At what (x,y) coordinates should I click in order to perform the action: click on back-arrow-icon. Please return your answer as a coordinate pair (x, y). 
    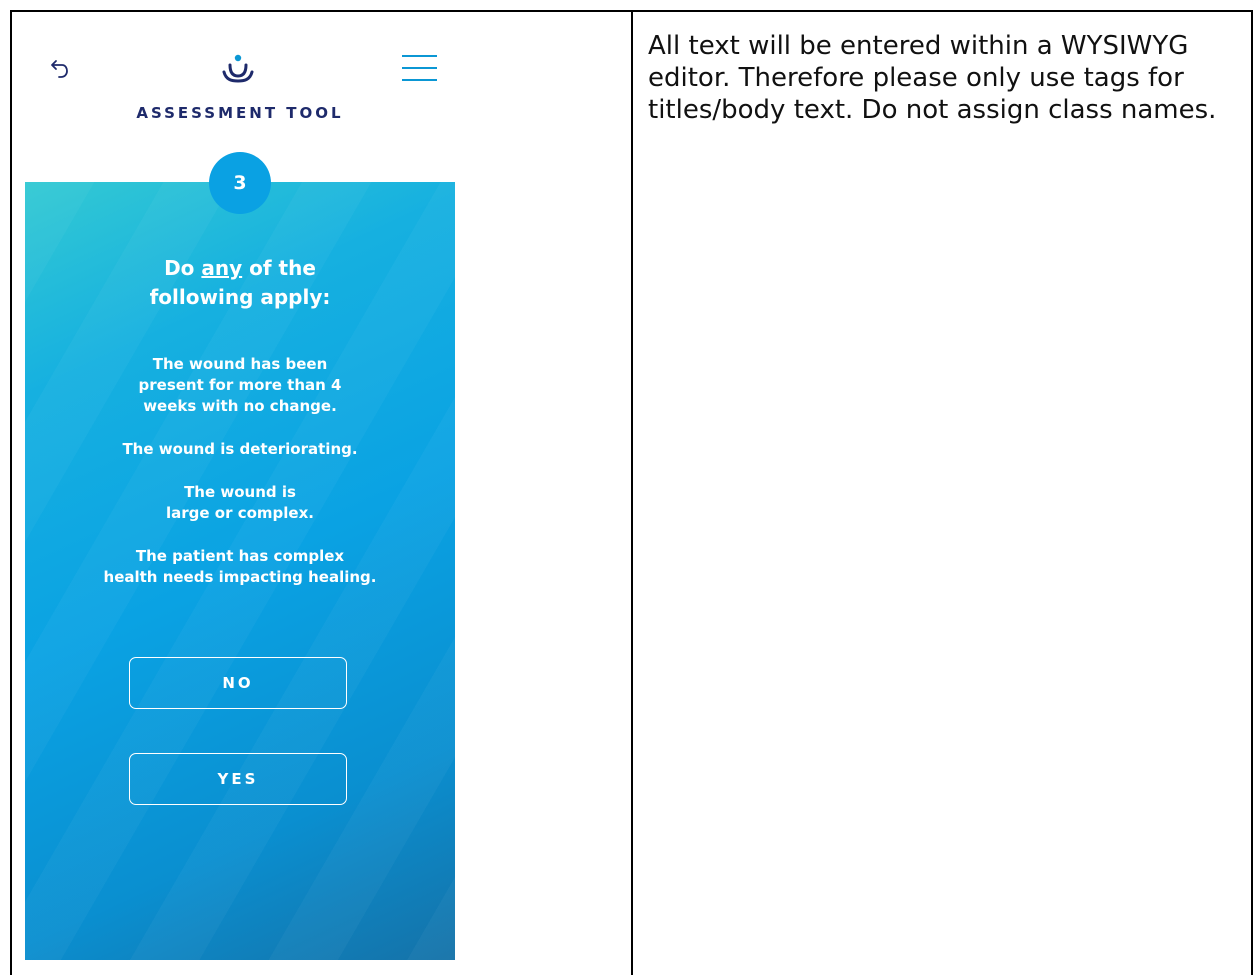
    Looking at the image, I should click on (59, 69).